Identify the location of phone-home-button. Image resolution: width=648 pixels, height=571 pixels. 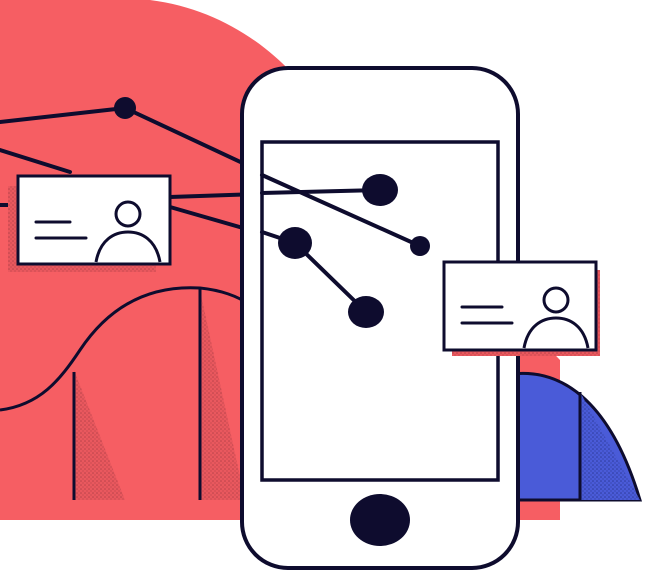
(380, 520).